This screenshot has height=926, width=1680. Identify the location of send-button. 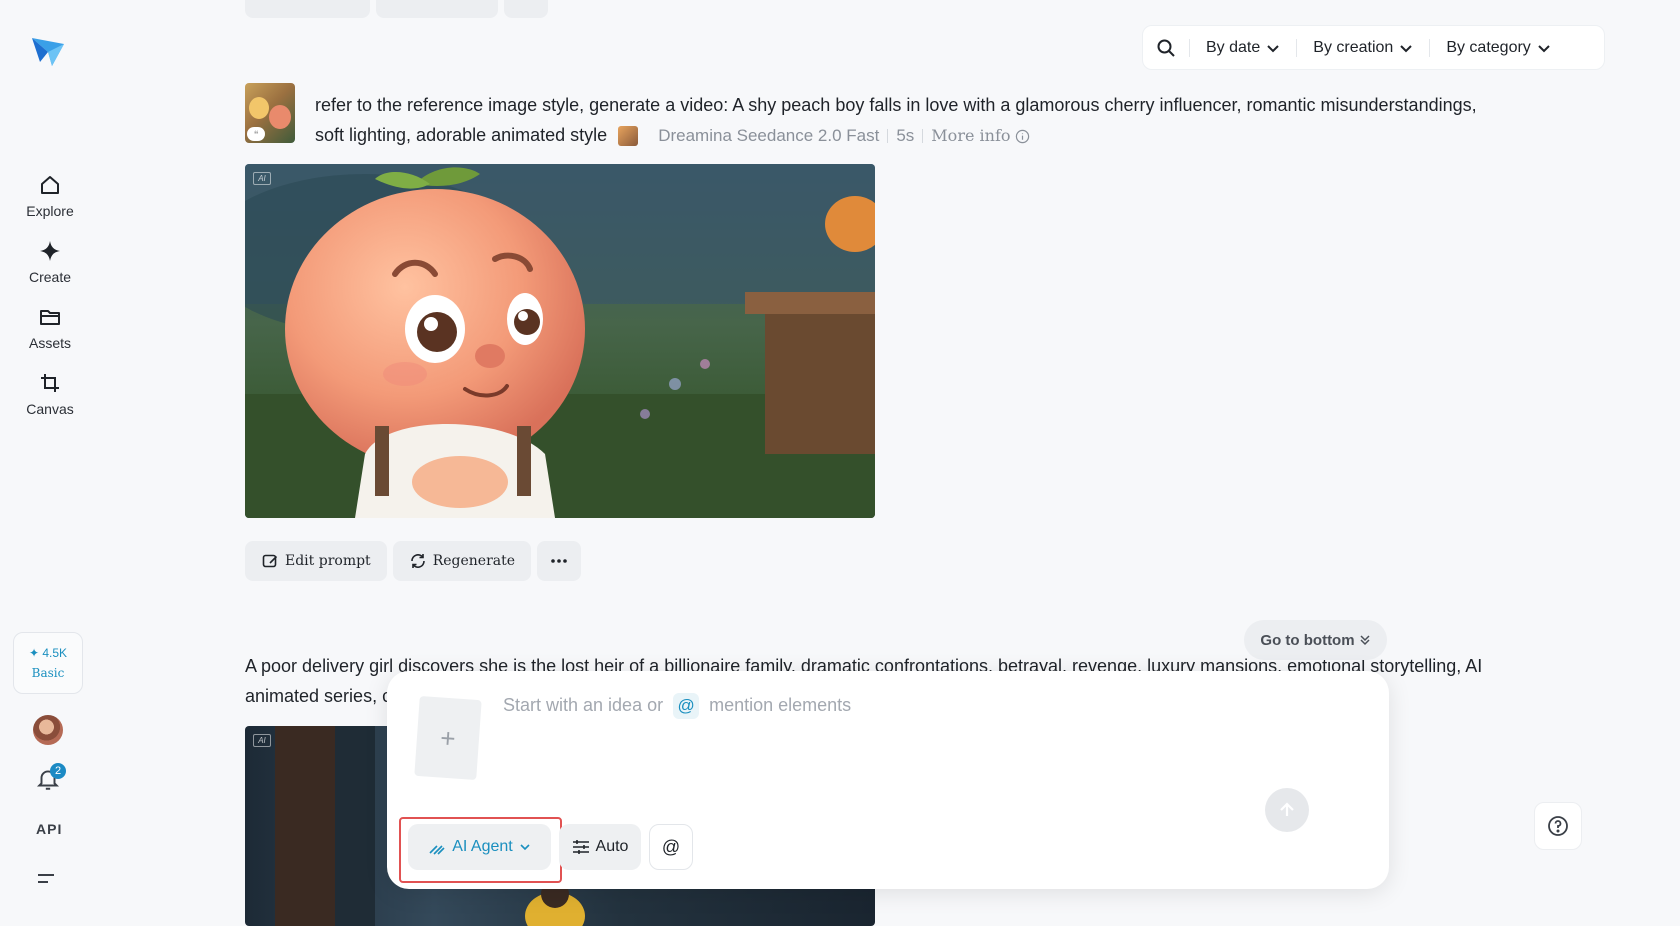
(1287, 810).